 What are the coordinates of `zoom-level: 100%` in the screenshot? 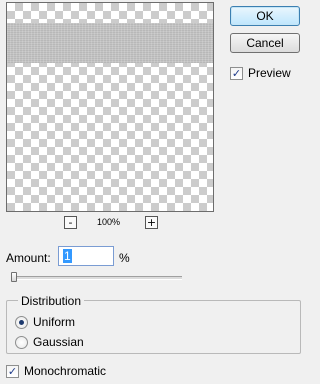 It's located at (109, 222).